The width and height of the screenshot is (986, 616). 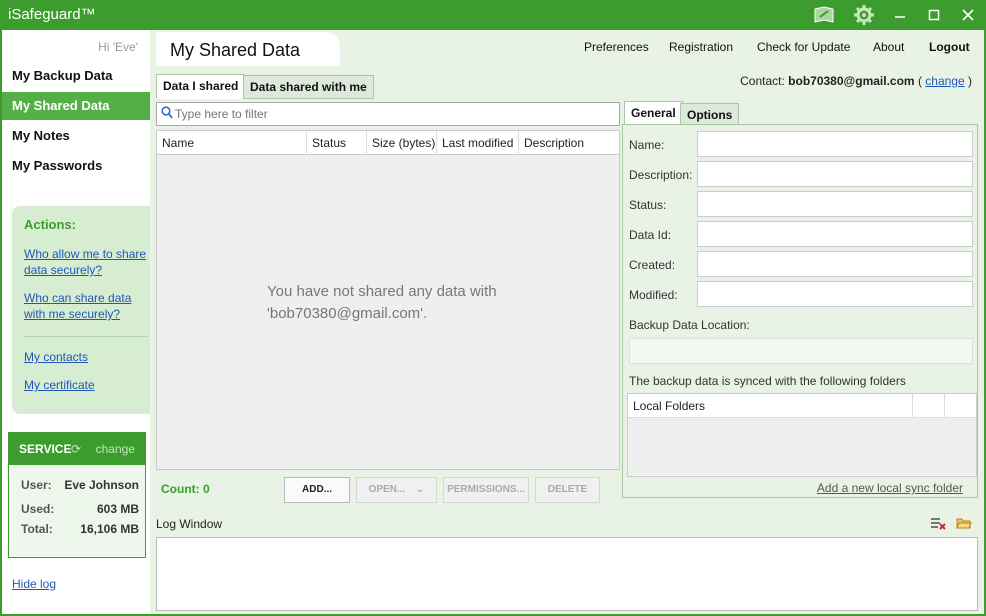 I want to click on col-last-modified: Last modified, so click(x=478, y=143).